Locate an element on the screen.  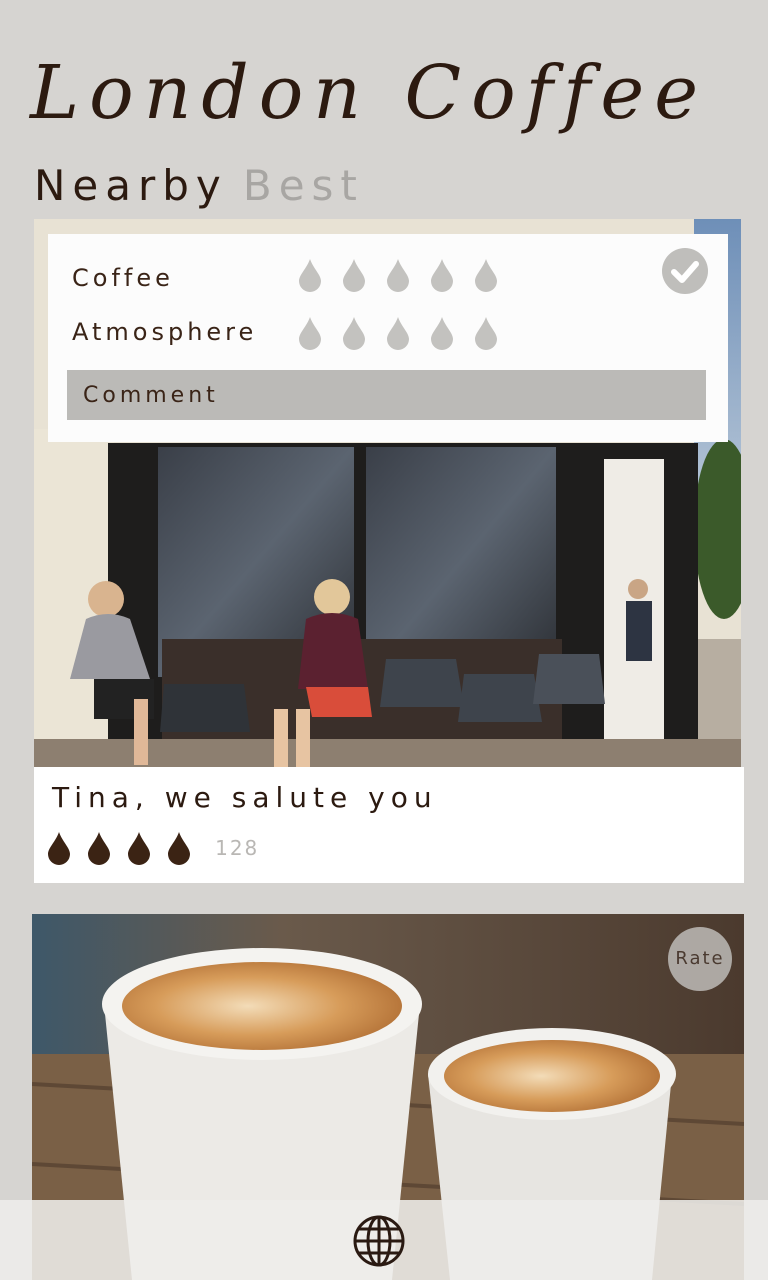
tab-nearby: Nearby is located at coordinates (131, 186).